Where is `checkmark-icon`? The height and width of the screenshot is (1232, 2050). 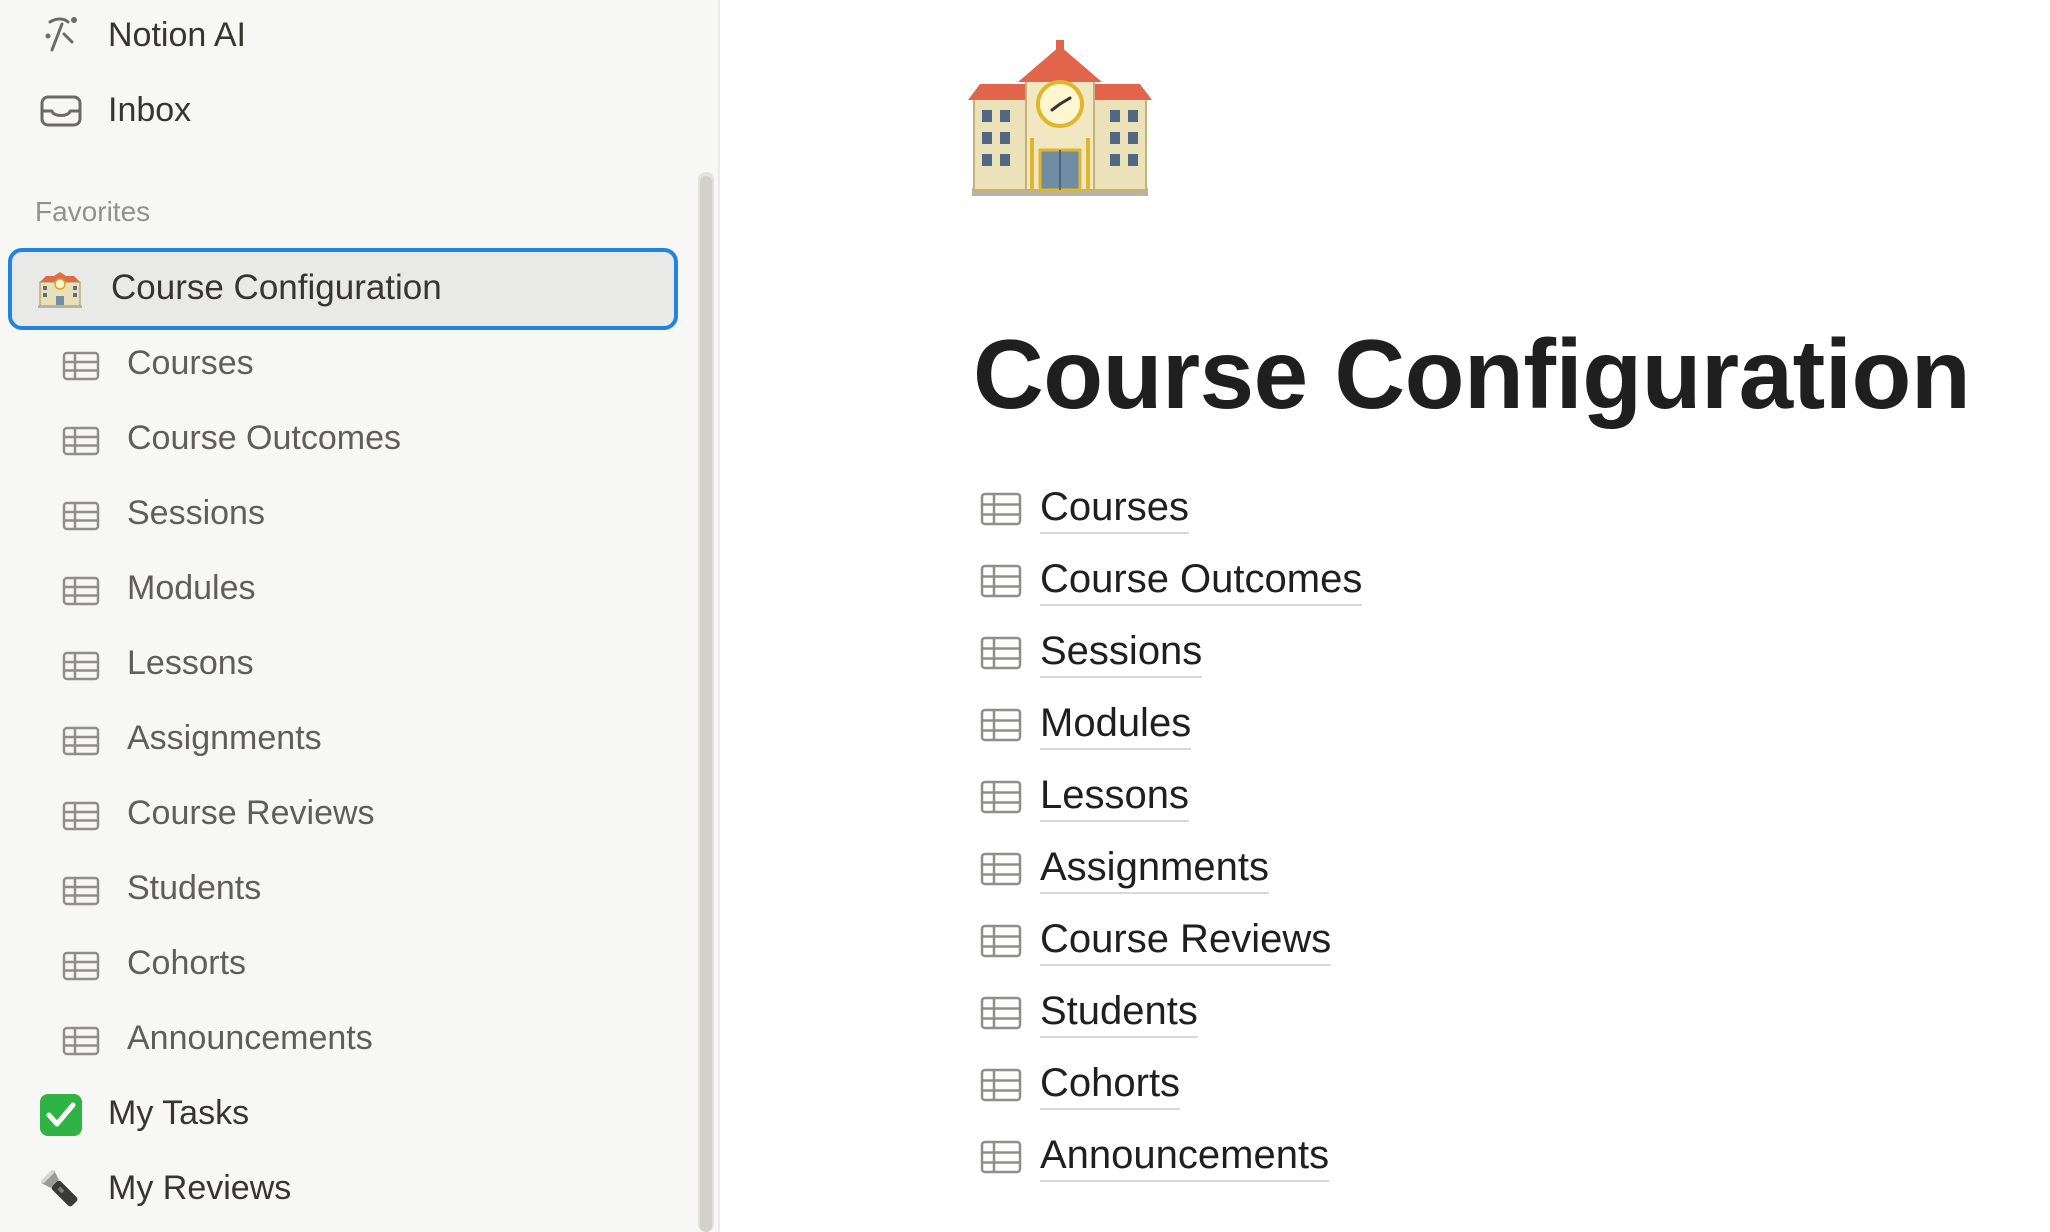
checkmark-icon is located at coordinates (61, 1115).